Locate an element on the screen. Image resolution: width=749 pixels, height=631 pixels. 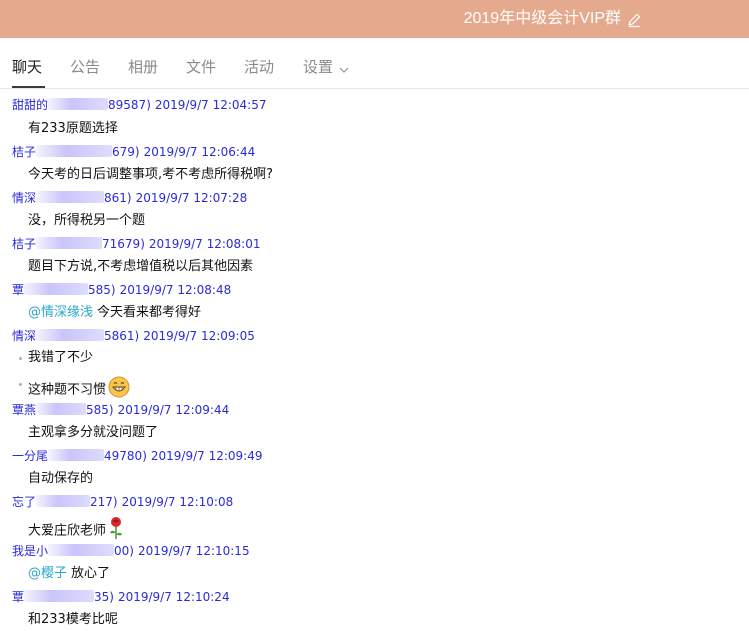
message-text: @樱子 放心了 is located at coordinates (69, 574).